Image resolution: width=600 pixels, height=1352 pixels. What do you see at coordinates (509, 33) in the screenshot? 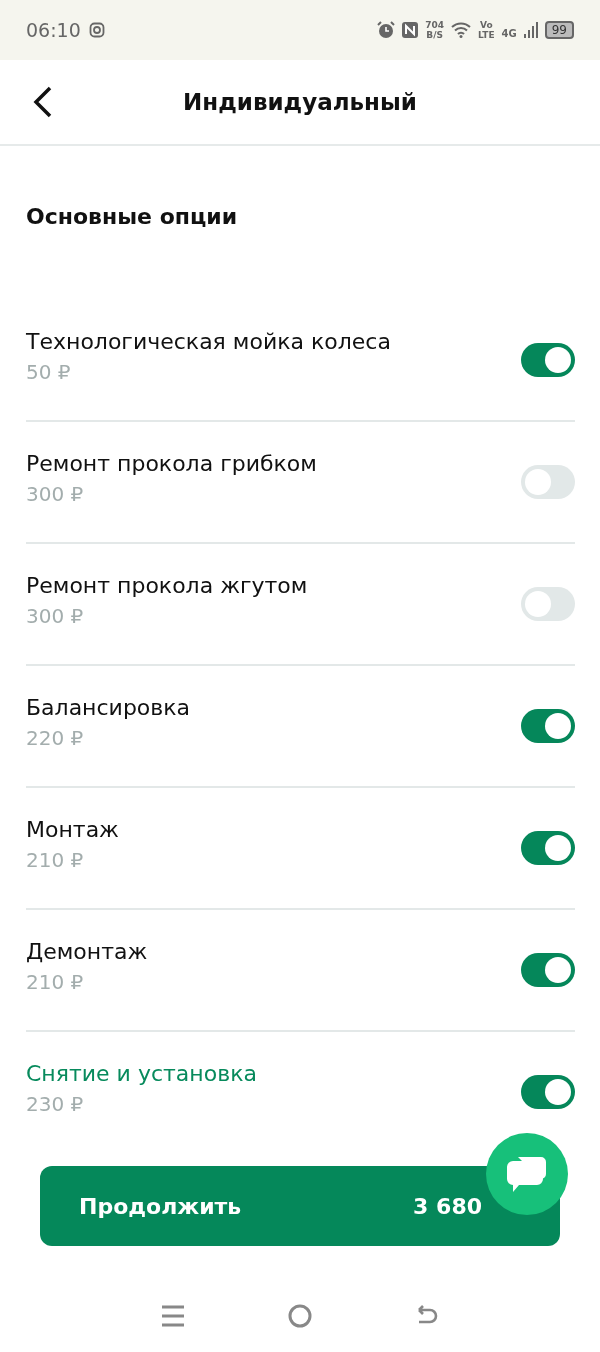
I see `network-type: 4G` at bounding box center [509, 33].